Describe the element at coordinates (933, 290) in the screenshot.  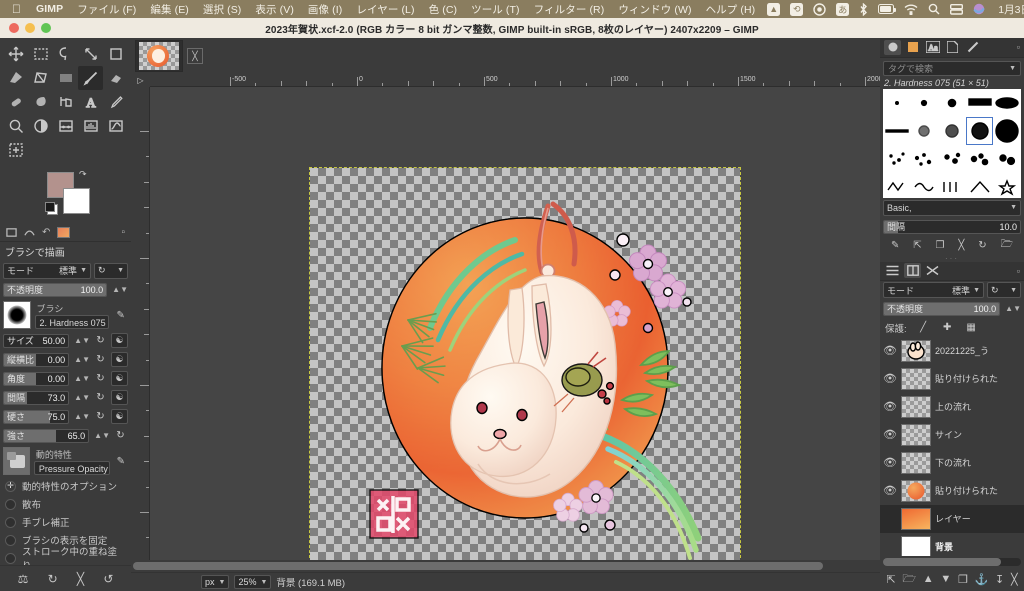
I see `layer-mode-select: モード 標準 ▼` at that location.